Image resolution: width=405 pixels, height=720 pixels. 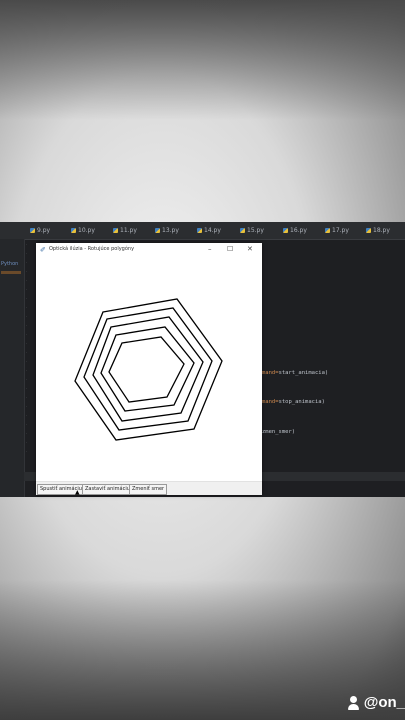 What do you see at coordinates (252, 230) in the screenshot?
I see `editor-tab: 15.py` at bounding box center [252, 230].